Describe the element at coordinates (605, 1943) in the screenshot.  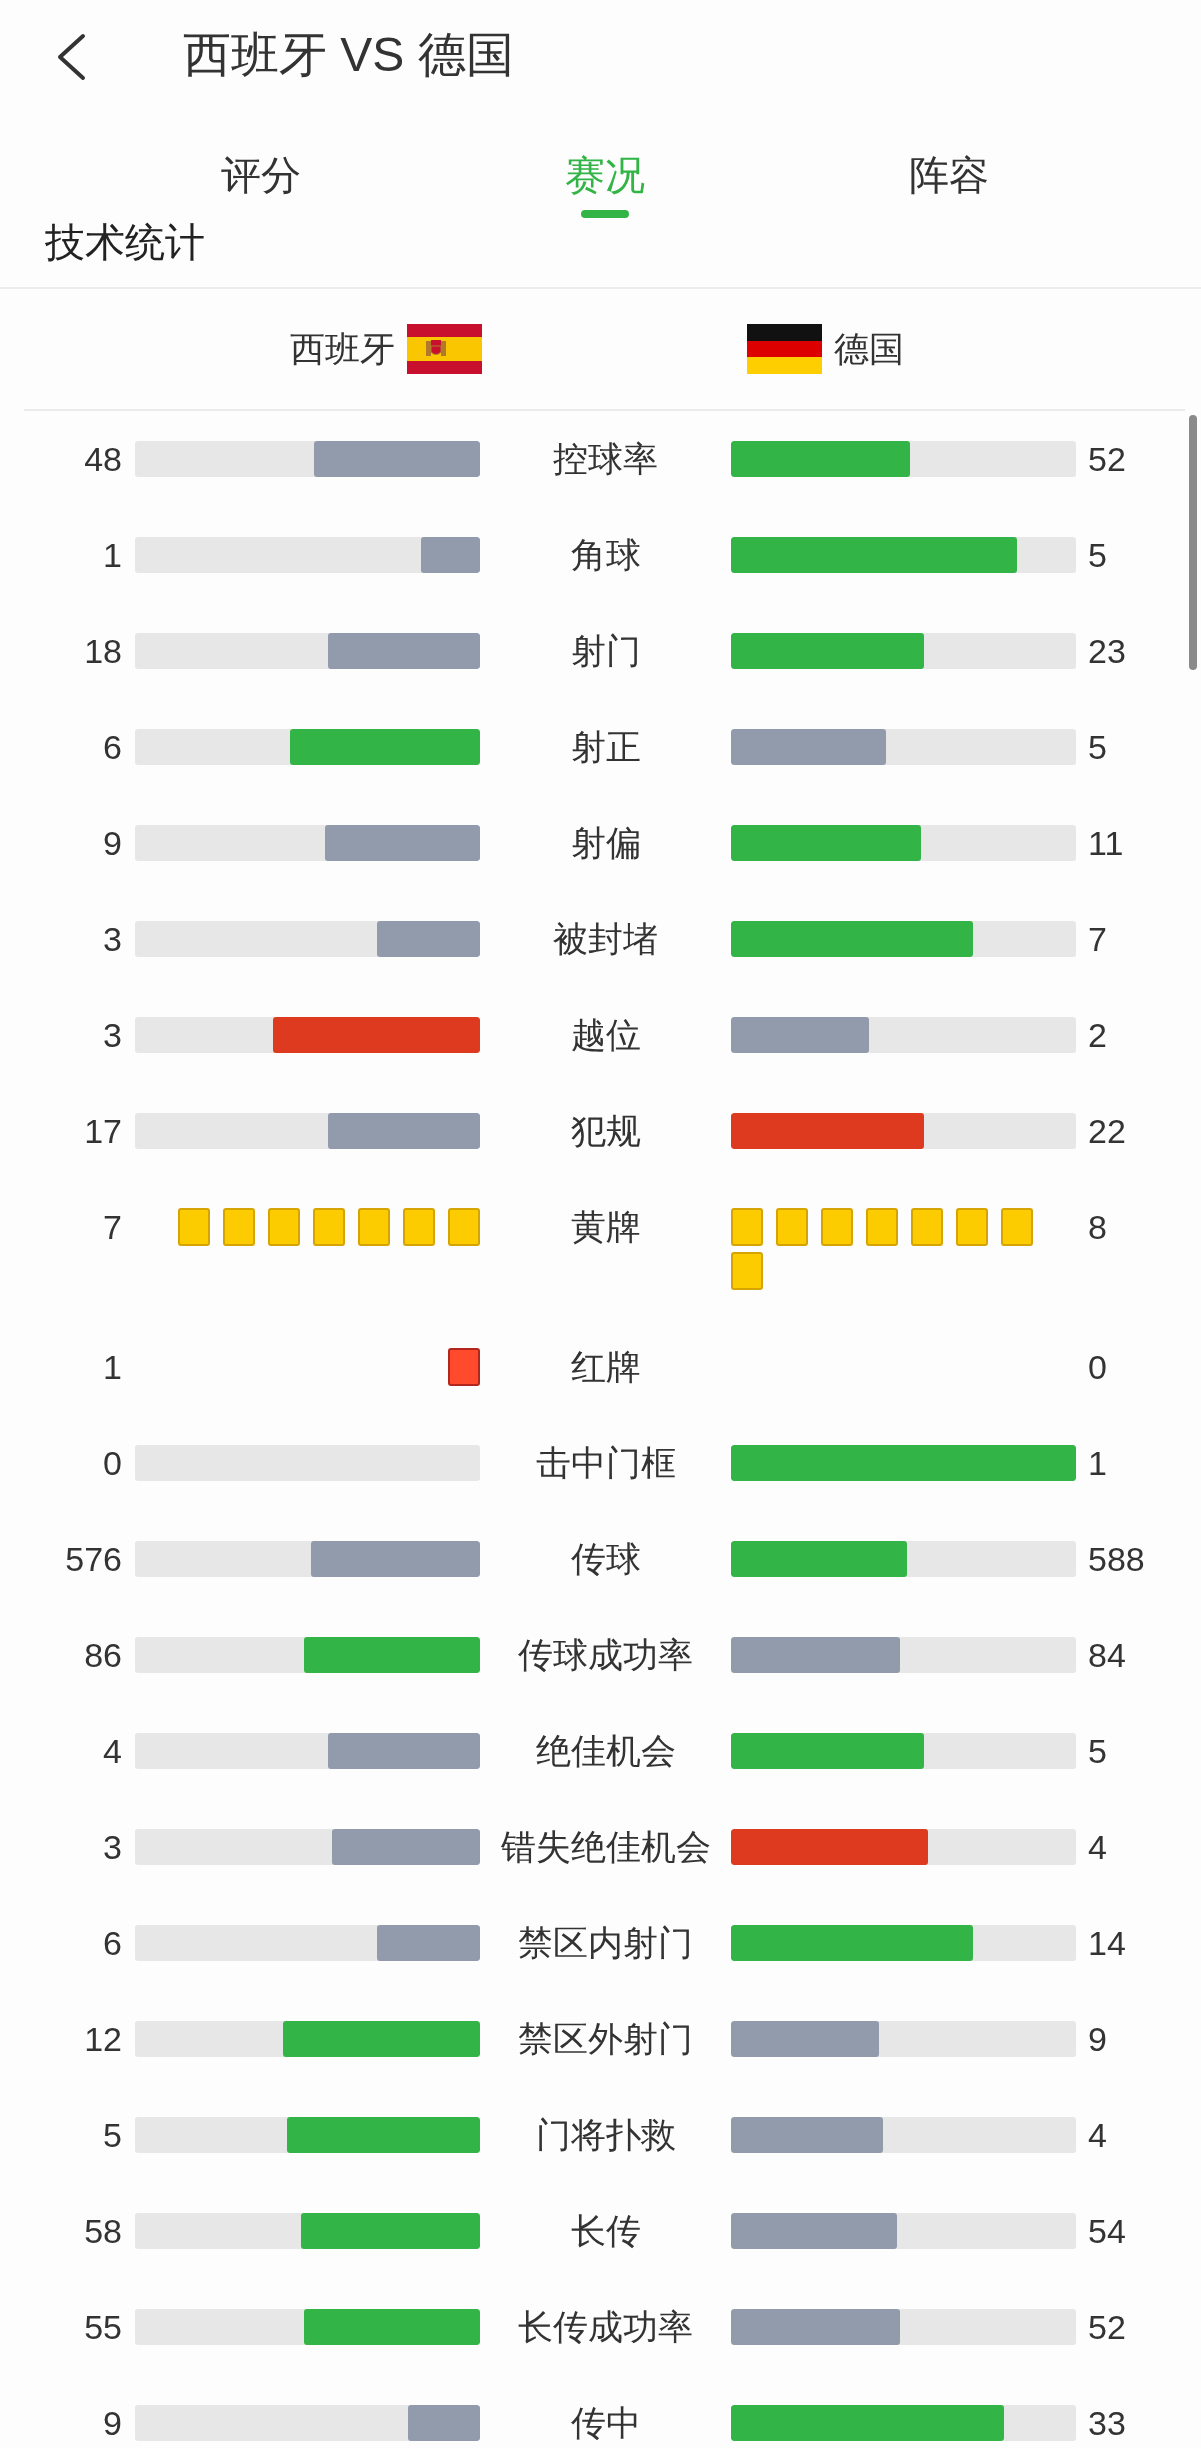
I see `stat-label: 禁区内射门` at that location.